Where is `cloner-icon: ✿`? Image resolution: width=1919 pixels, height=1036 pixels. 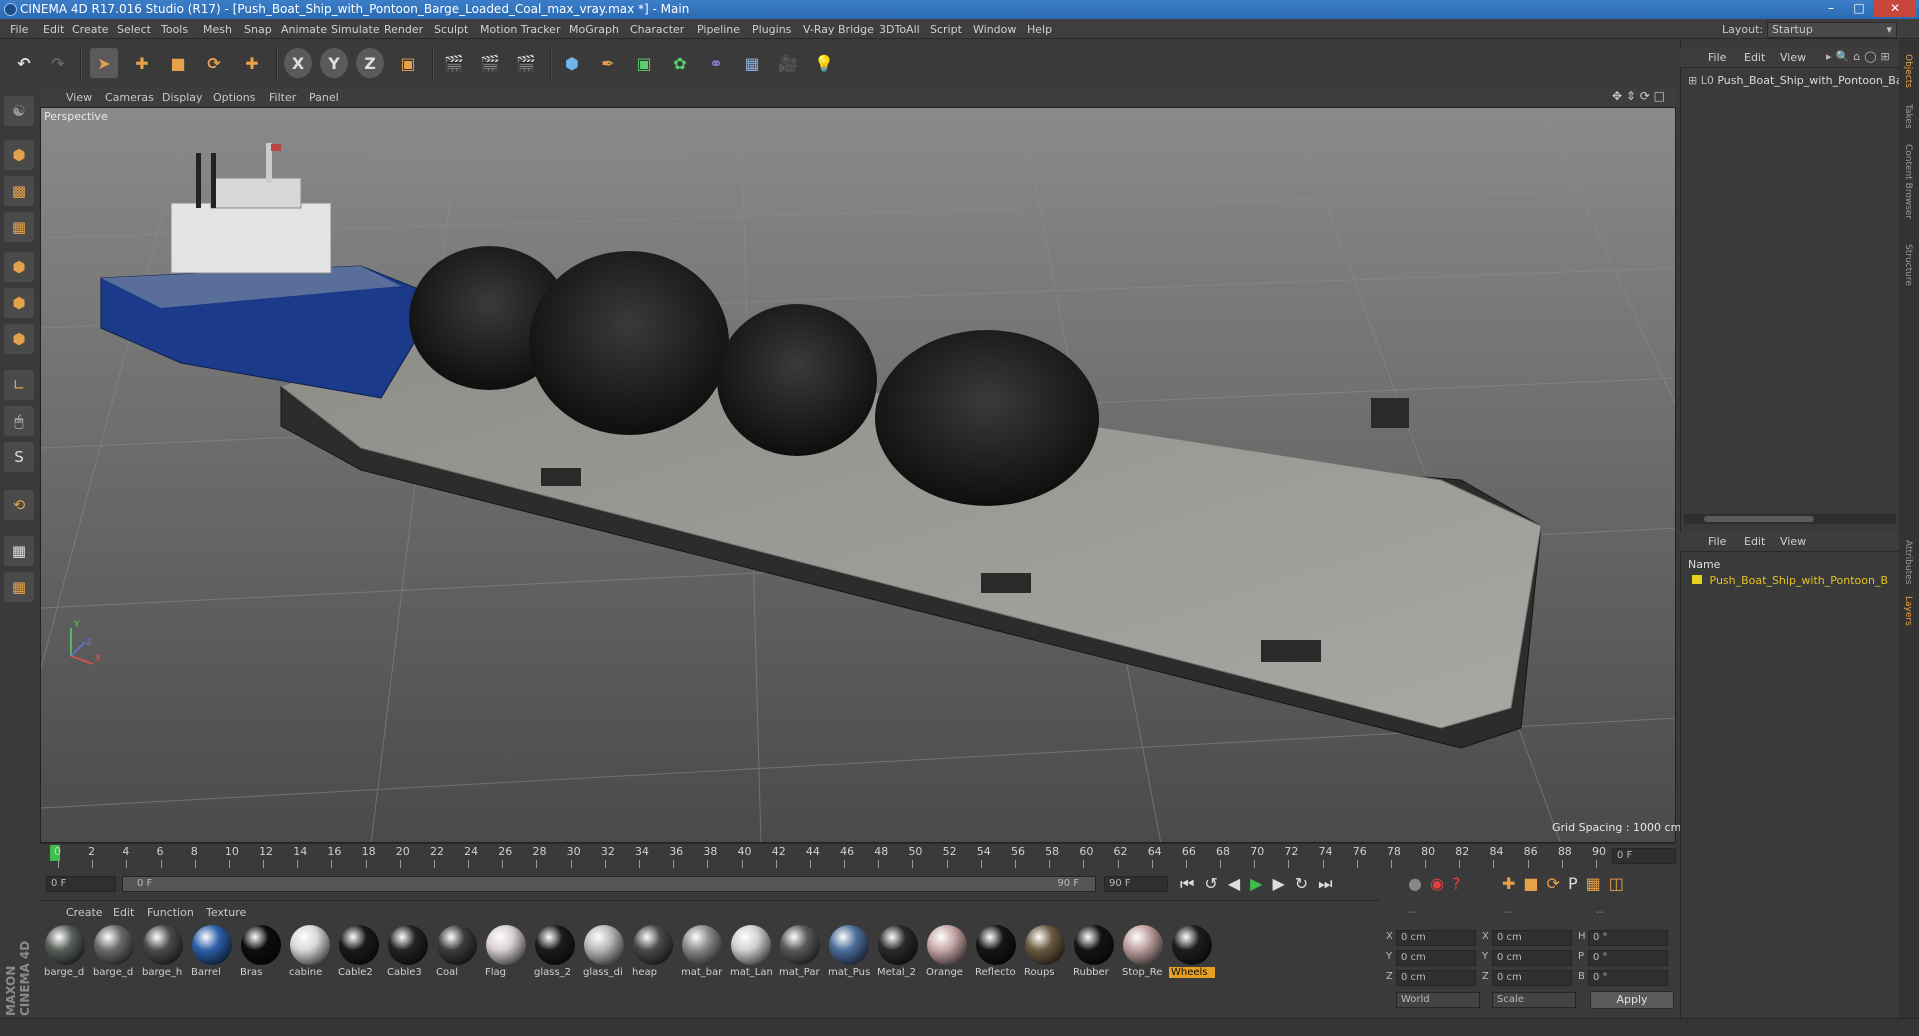
cloner-icon: ✿ is located at coordinates (680, 63).